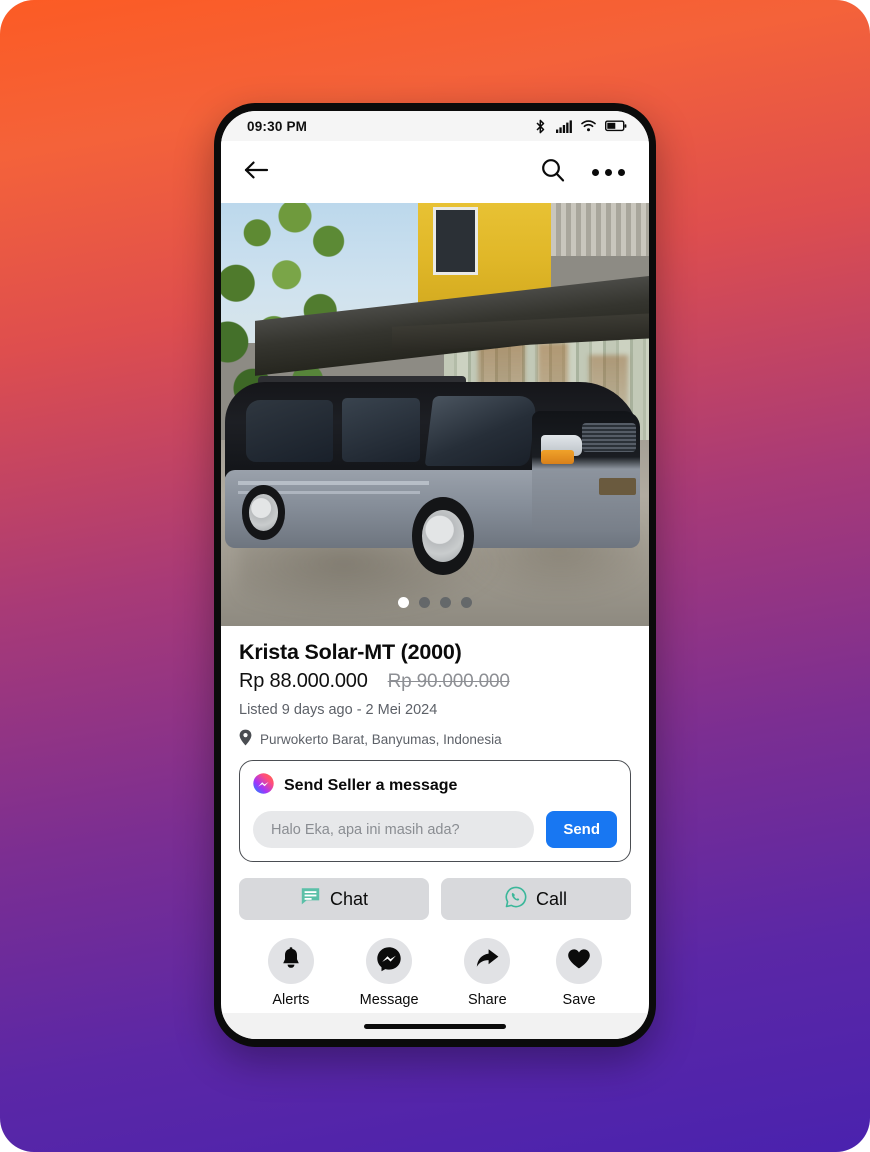 Image resolution: width=870 pixels, height=1152 pixels. Describe the element at coordinates (579, 1000) in the screenshot. I see `save-label: Save` at that location.